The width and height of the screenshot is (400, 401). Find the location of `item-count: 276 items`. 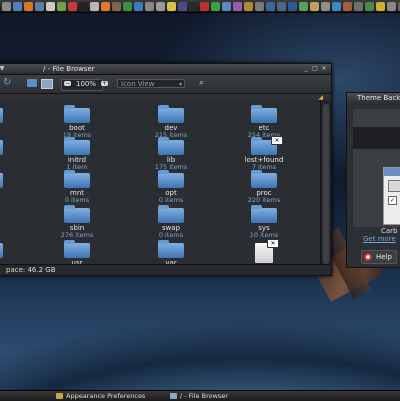

item-count: 276 items is located at coordinates (77, 235).